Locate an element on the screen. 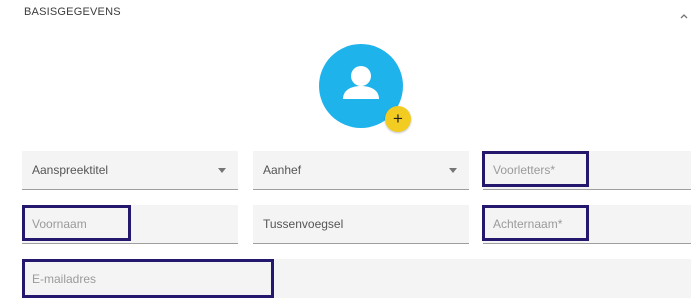 This screenshot has height=298, width=691. plus-icon: + is located at coordinates (398, 118).